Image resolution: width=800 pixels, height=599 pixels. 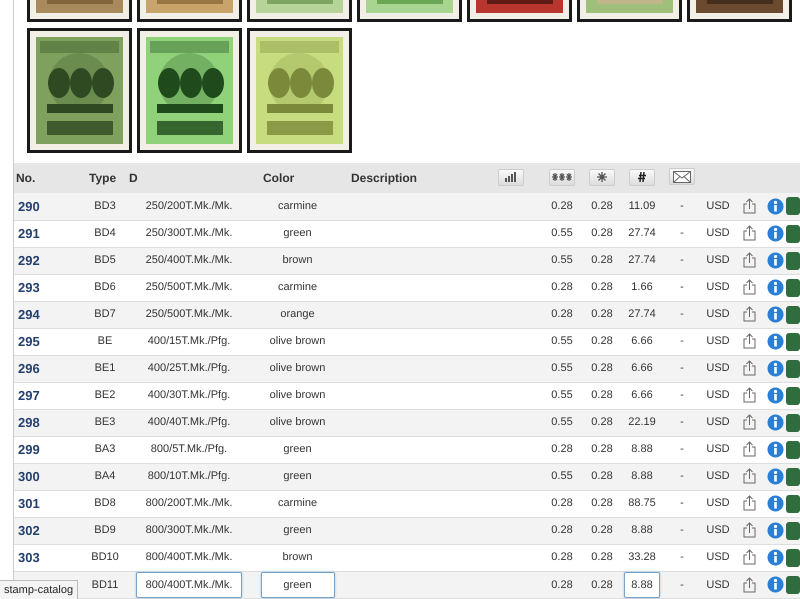 I want to click on star-icon, so click(x=602, y=177).